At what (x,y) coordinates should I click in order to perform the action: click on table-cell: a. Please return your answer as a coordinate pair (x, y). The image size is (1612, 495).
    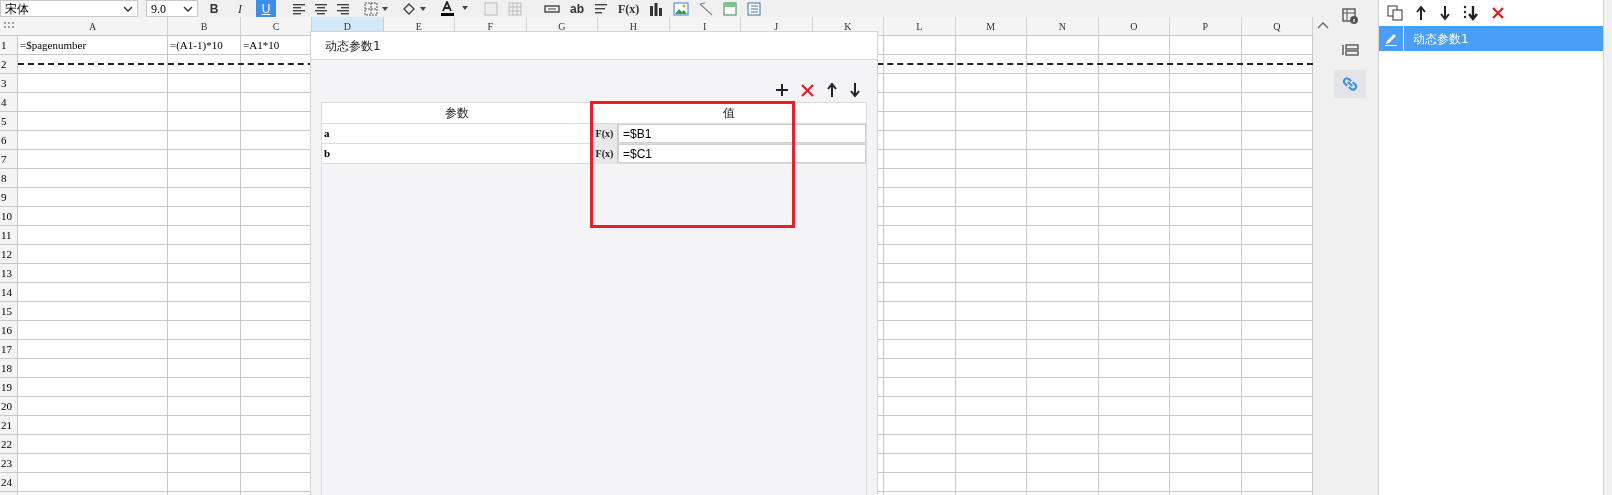
    Looking at the image, I should click on (457, 133).